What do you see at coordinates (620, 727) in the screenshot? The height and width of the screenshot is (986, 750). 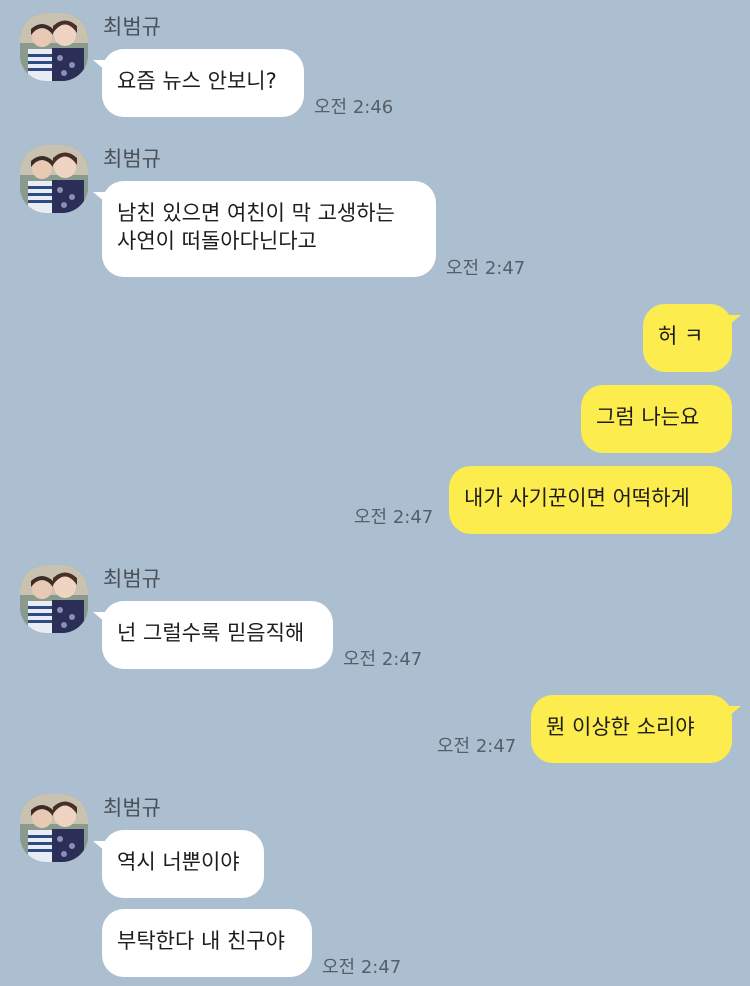 I see `message-text: 뭔 이상한 소리야` at bounding box center [620, 727].